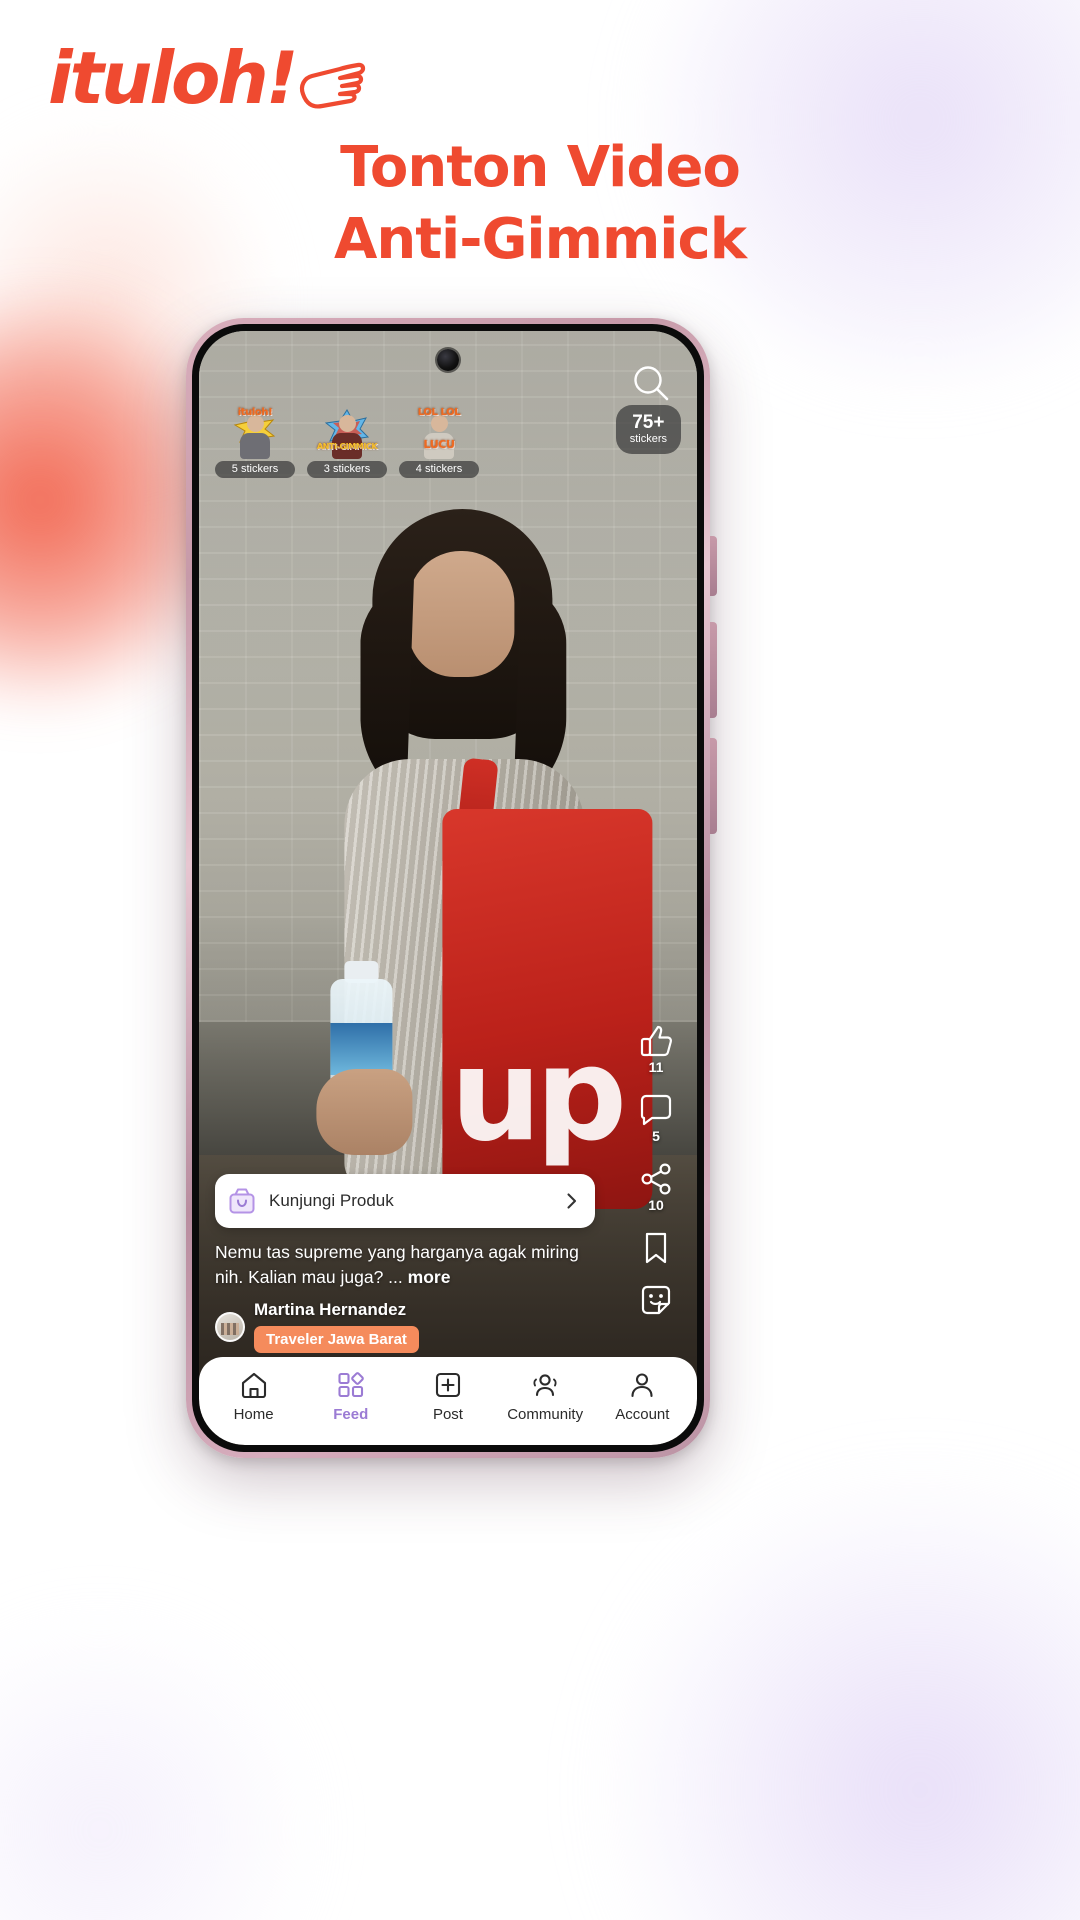 This screenshot has width=1080, height=1920. What do you see at coordinates (405, 1201) in the screenshot?
I see `visit-product-card: Kunjungi Produk` at bounding box center [405, 1201].